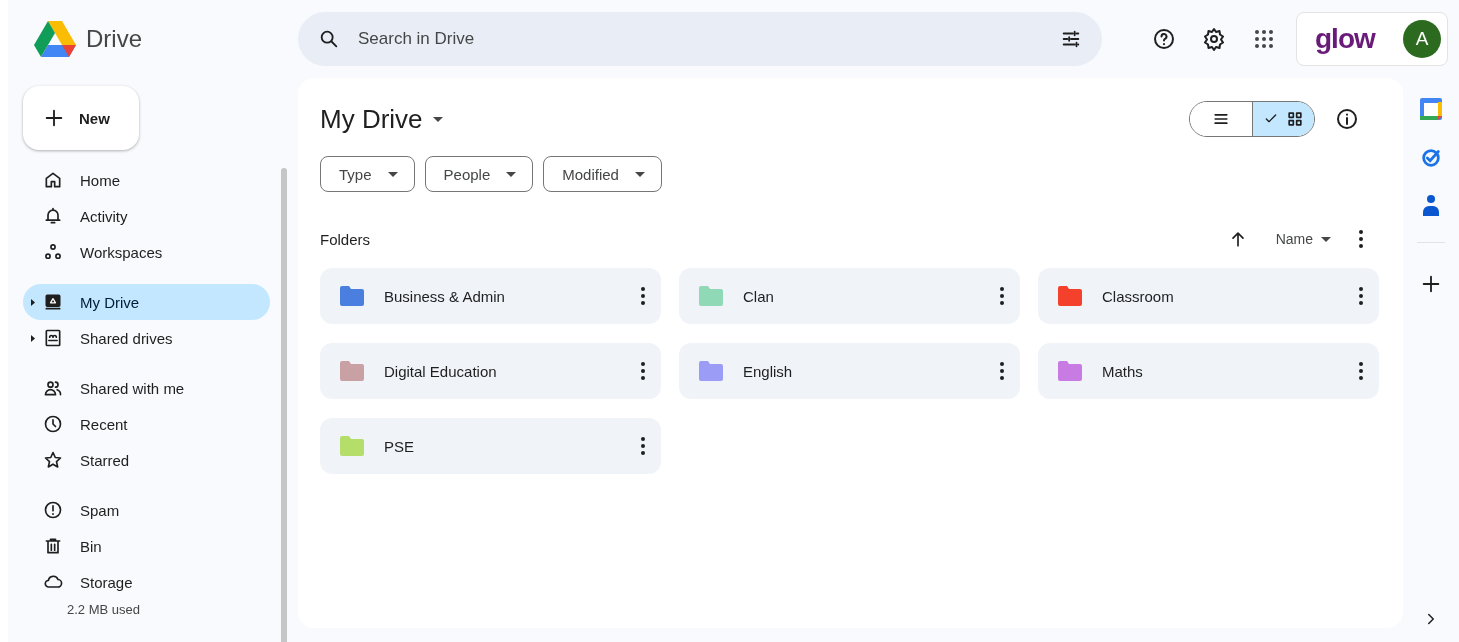  What do you see at coordinates (329, 39) in the screenshot?
I see `search-icon` at bounding box center [329, 39].